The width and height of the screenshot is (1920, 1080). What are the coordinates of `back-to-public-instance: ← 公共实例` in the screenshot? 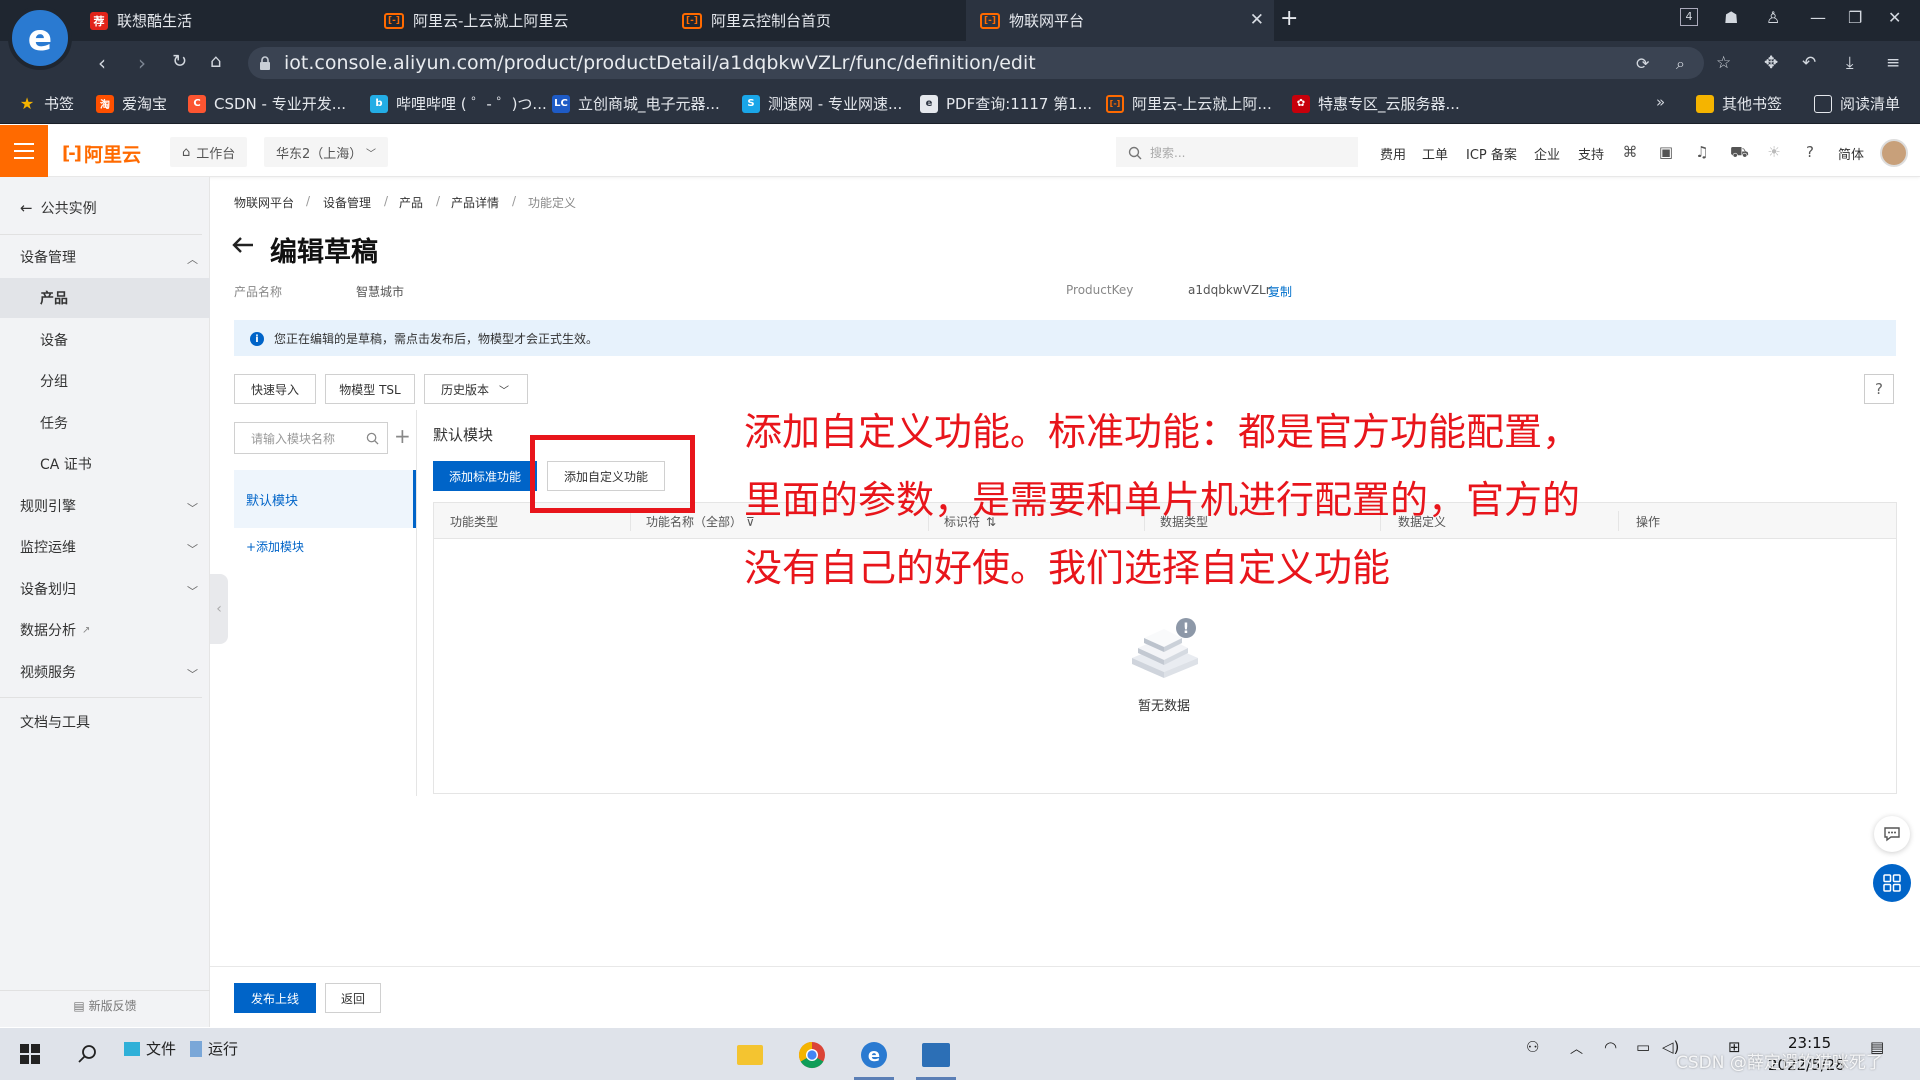 It's located at (58, 208).